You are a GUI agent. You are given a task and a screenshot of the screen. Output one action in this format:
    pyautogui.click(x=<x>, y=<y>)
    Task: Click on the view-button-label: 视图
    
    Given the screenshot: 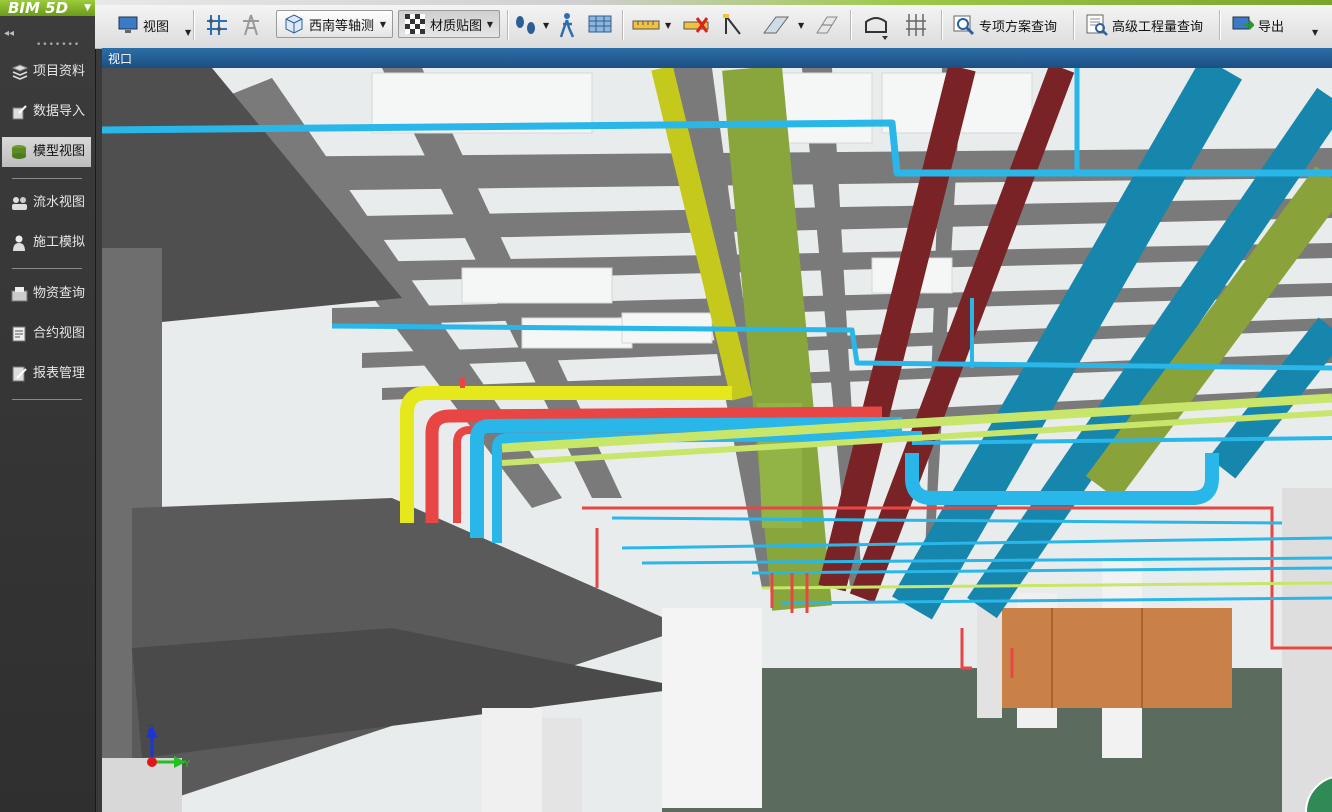 What is the action you would take?
    pyautogui.click(x=156, y=27)
    